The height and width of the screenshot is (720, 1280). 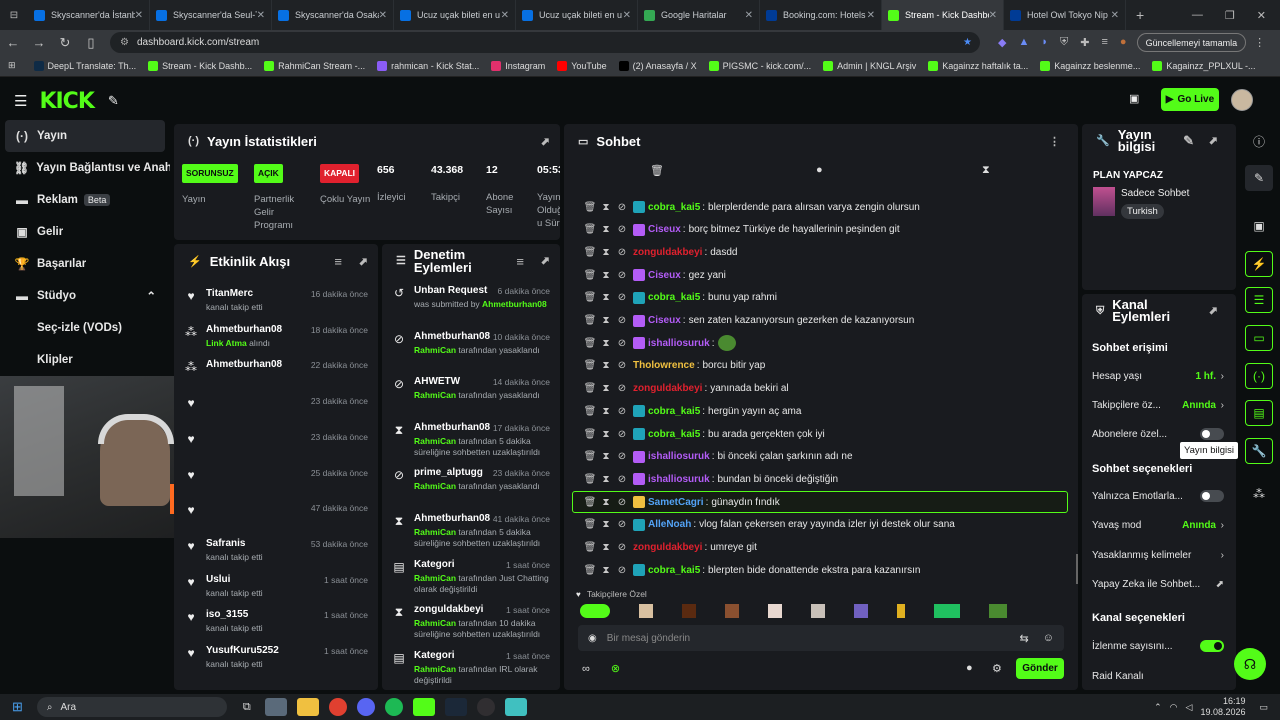 What do you see at coordinates (545, 42) in the screenshot?
I see `address-bar: ⚙ dashboard.kick.com/stream ★` at bounding box center [545, 42].